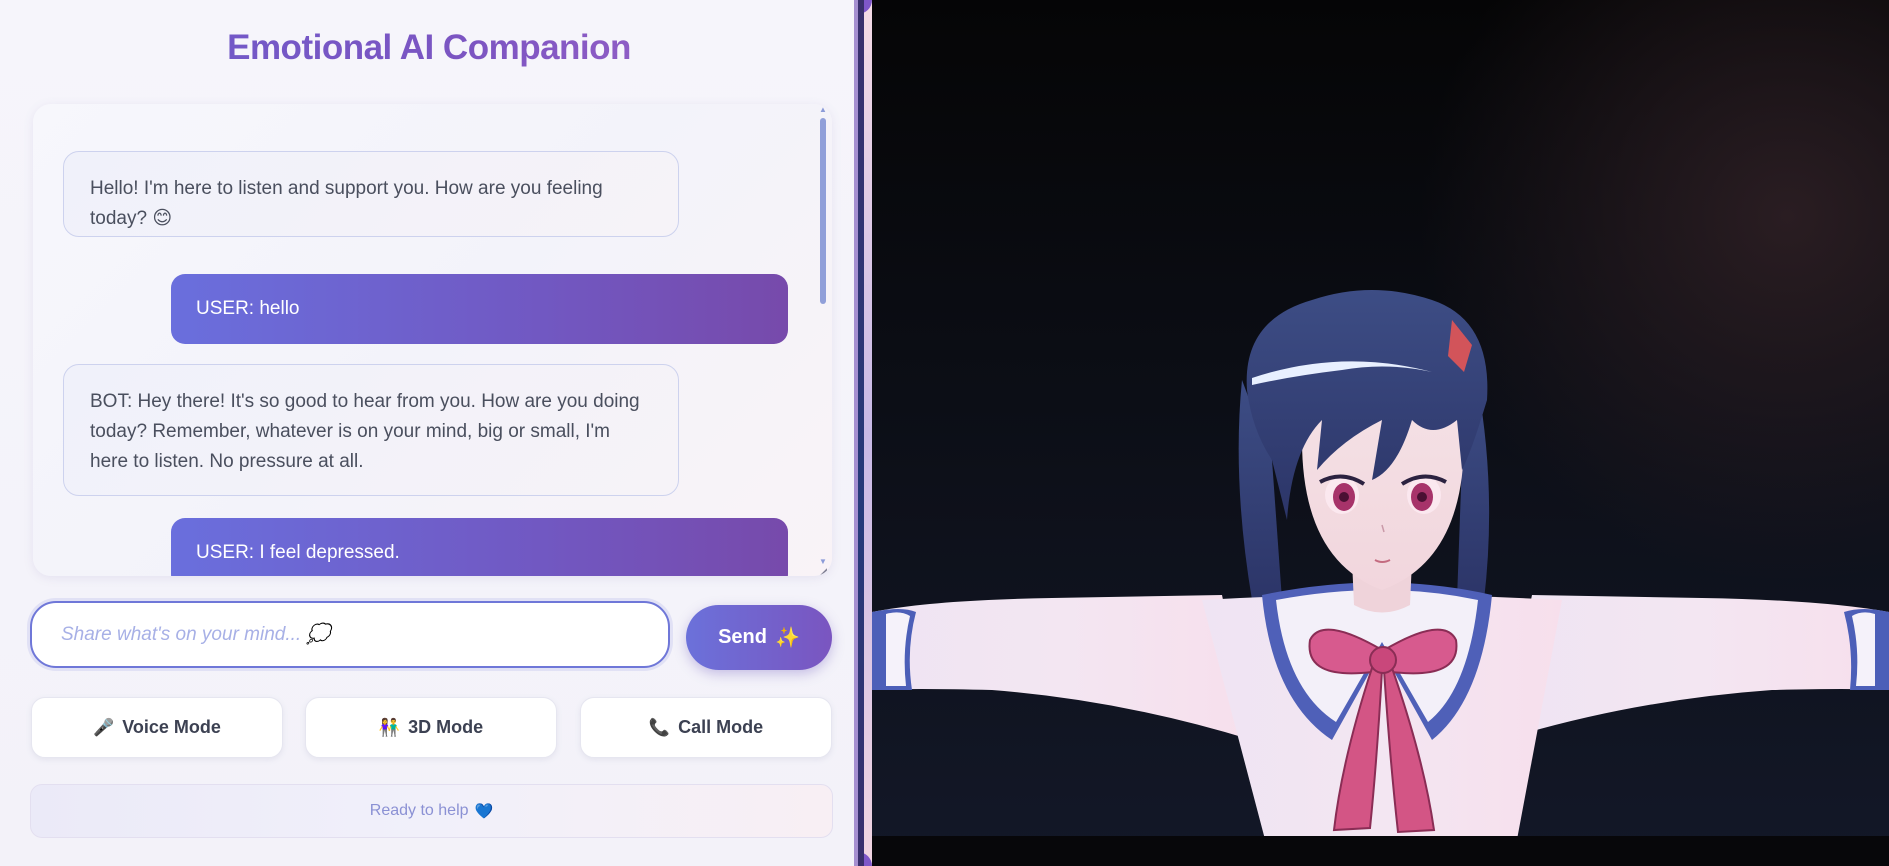 This screenshot has width=1889, height=866. What do you see at coordinates (787, 638) in the screenshot?
I see `sparkles-icon: ✨` at bounding box center [787, 638].